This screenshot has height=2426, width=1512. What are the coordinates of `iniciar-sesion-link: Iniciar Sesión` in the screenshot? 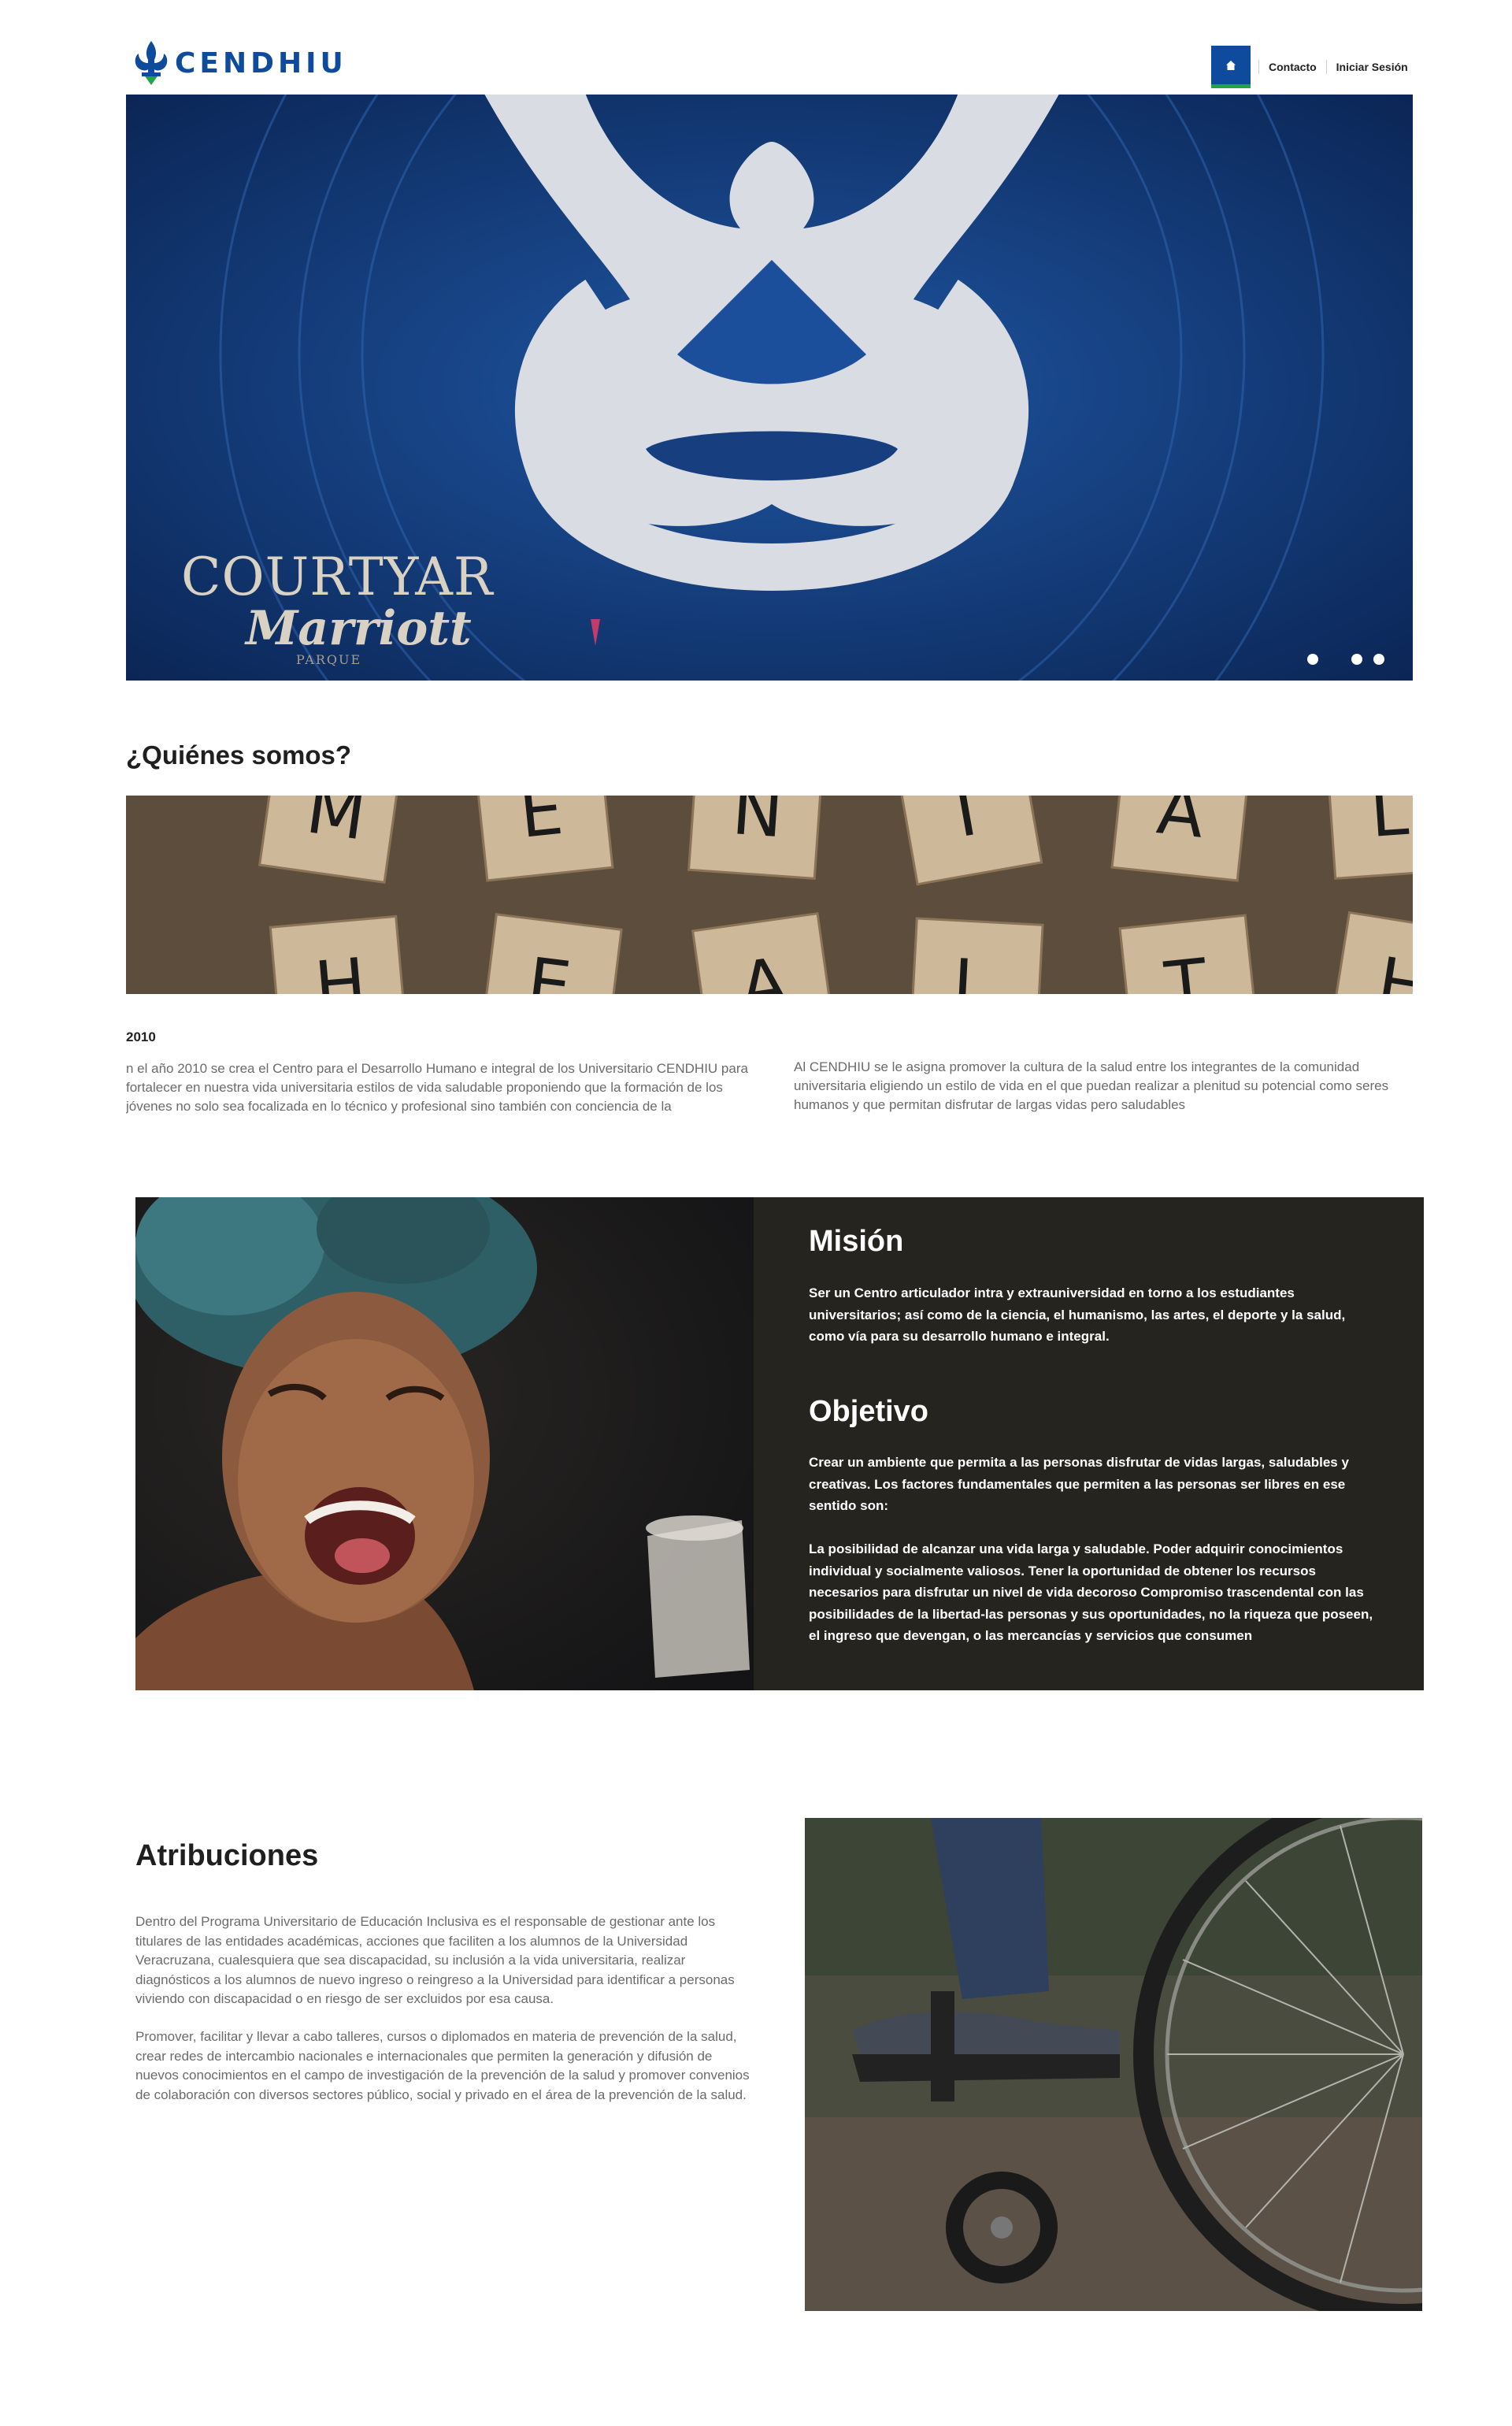 It's located at (1372, 67).